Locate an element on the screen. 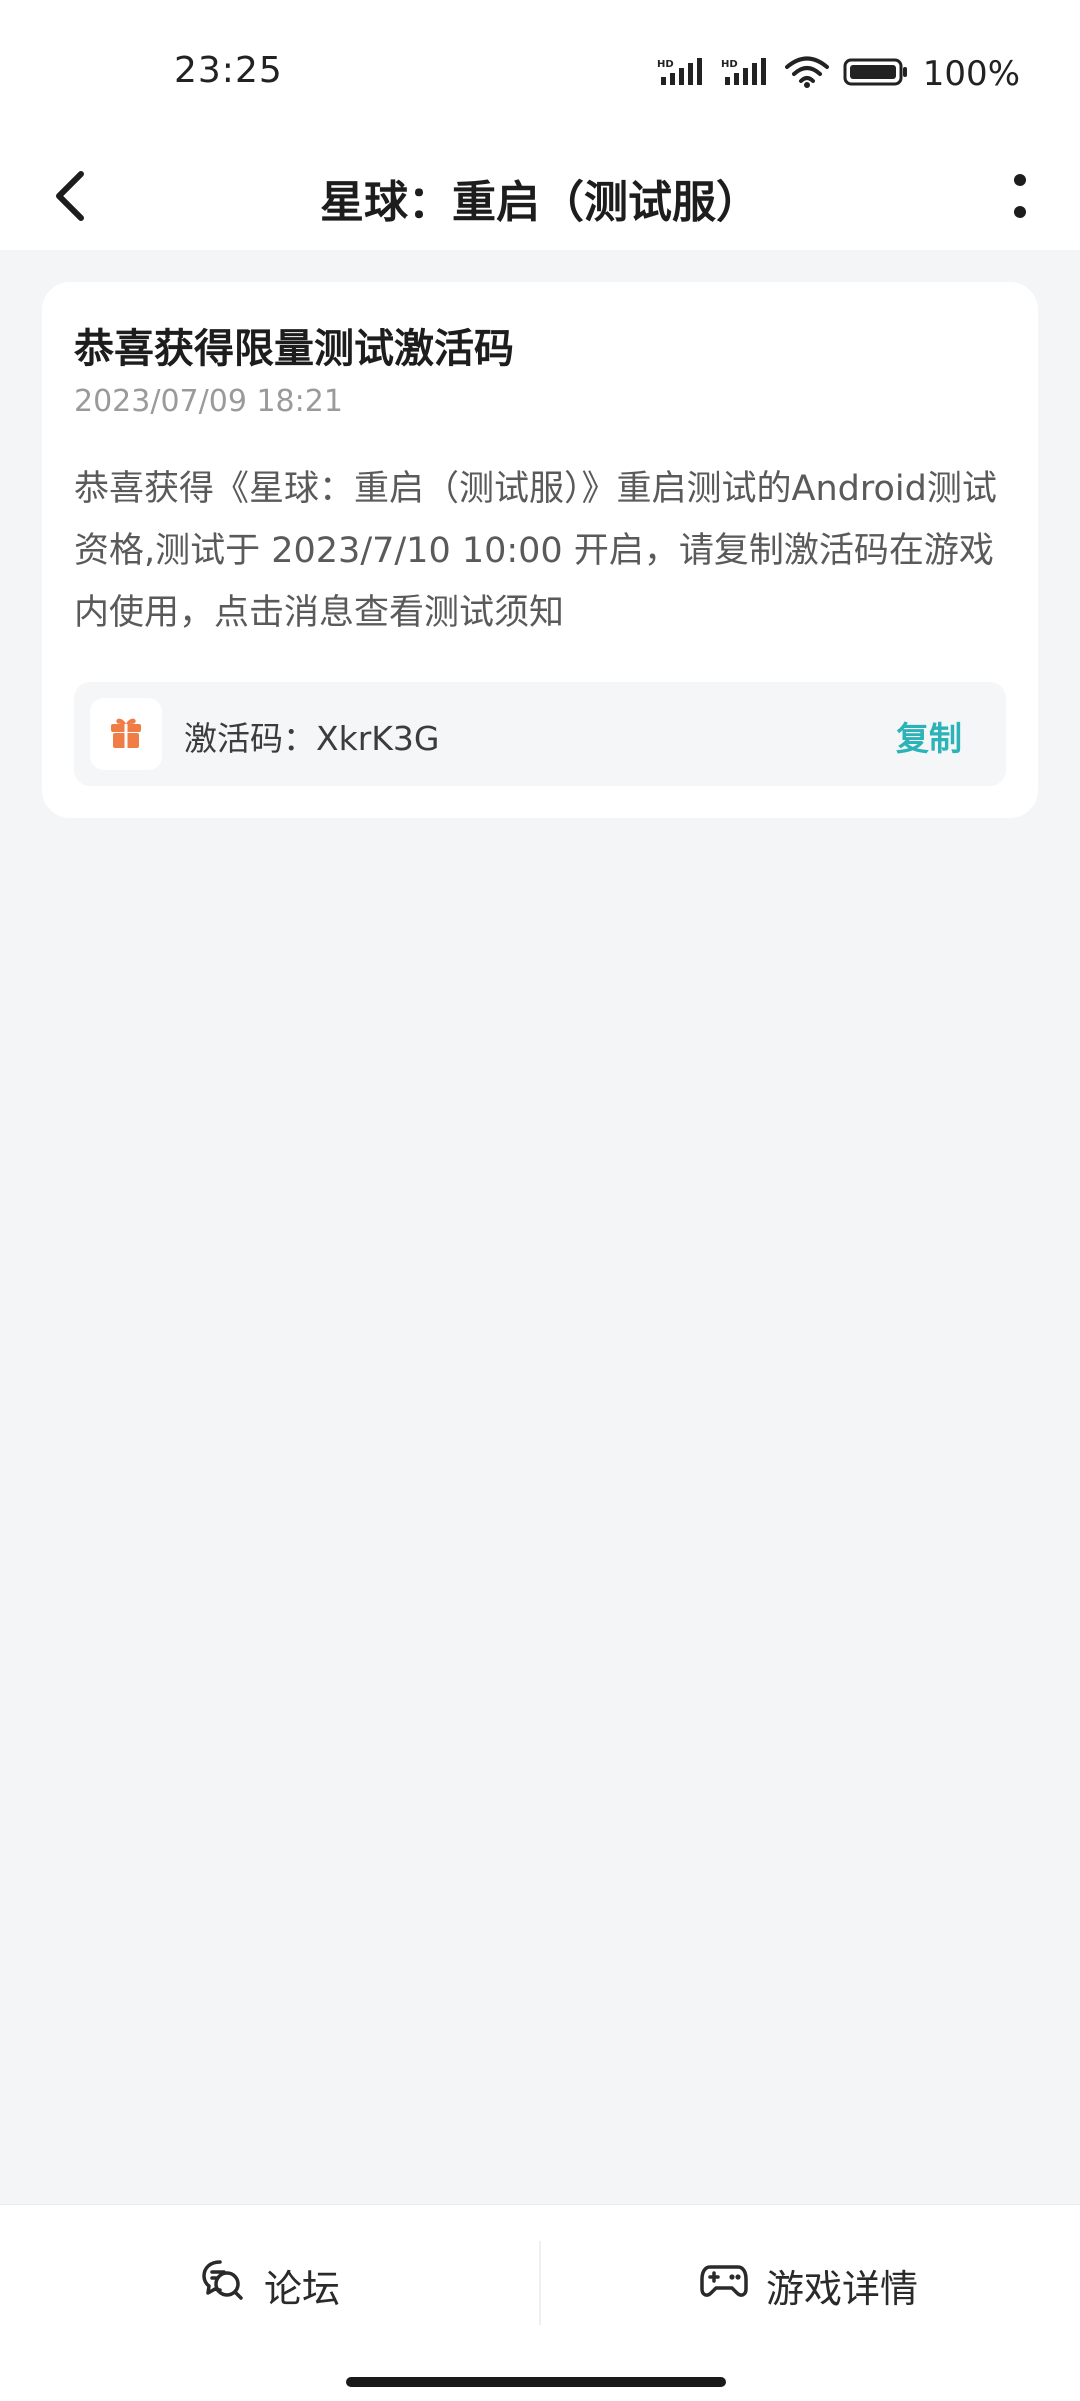 The height and width of the screenshot is (2401, 1080). app-bar: 星球：重启（测试服） is located at coordinates (540, 195).